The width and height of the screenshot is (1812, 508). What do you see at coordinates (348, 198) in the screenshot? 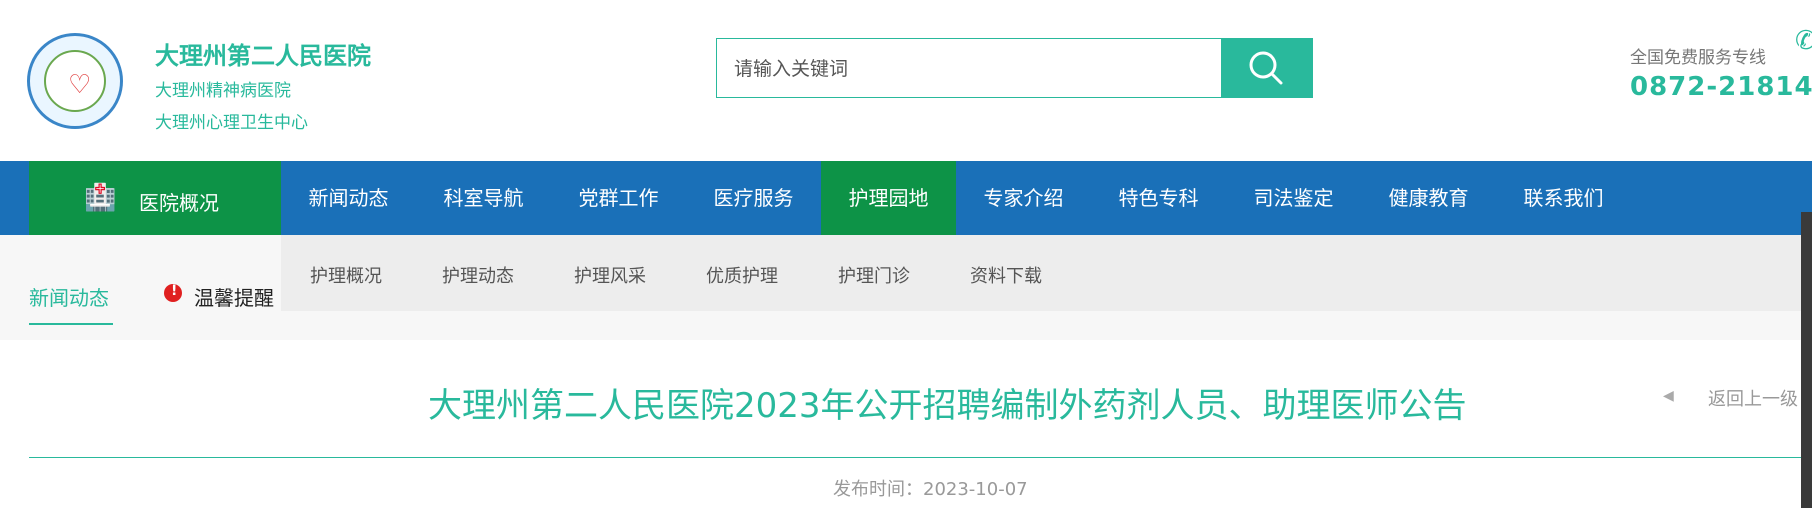
I see `nav-item-news: 新闻动态` at bounding box center [348, 198].